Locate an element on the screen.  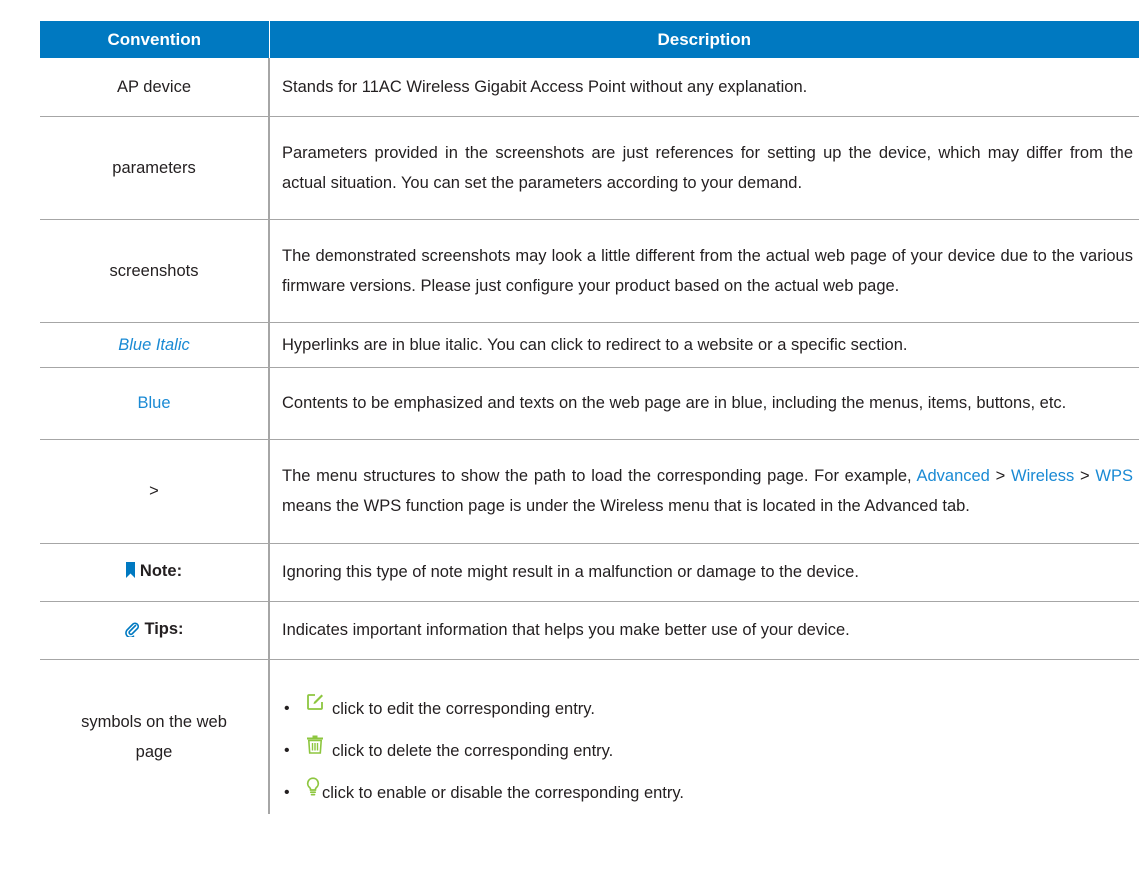
convention-cell: Tips: is located at coordinates (155, 630).